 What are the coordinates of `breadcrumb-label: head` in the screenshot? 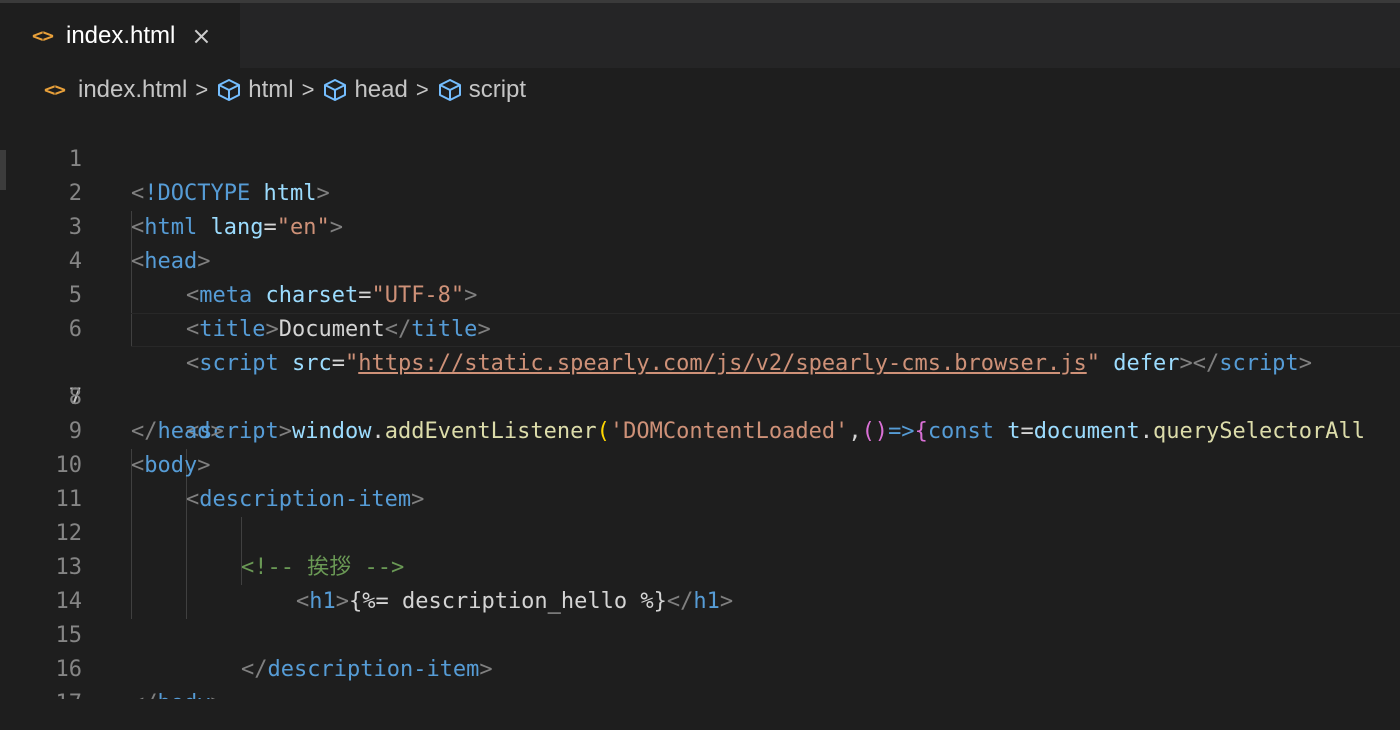 It's located at (381, 89).